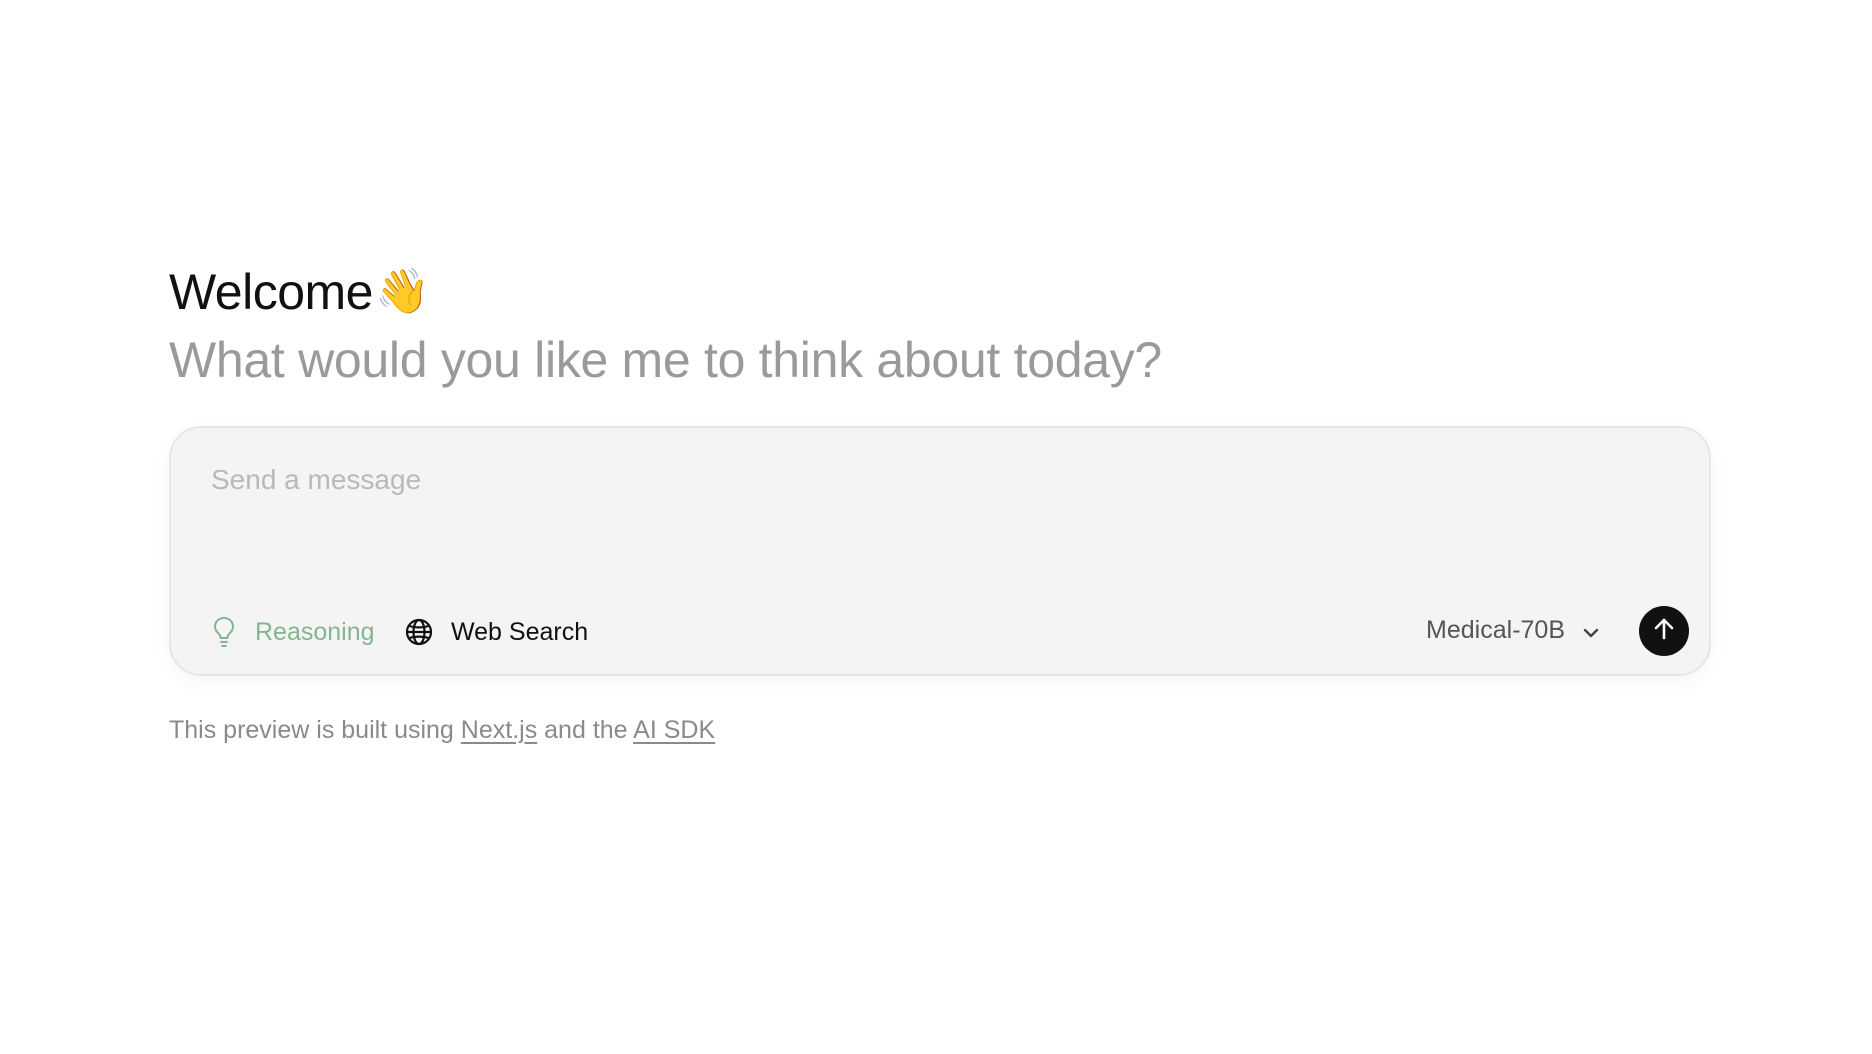  What do you see at coordinates (674, 730) in the screenshot?
I see `ai-sdk-link: AI SDK` at bounding box center [674, 730].